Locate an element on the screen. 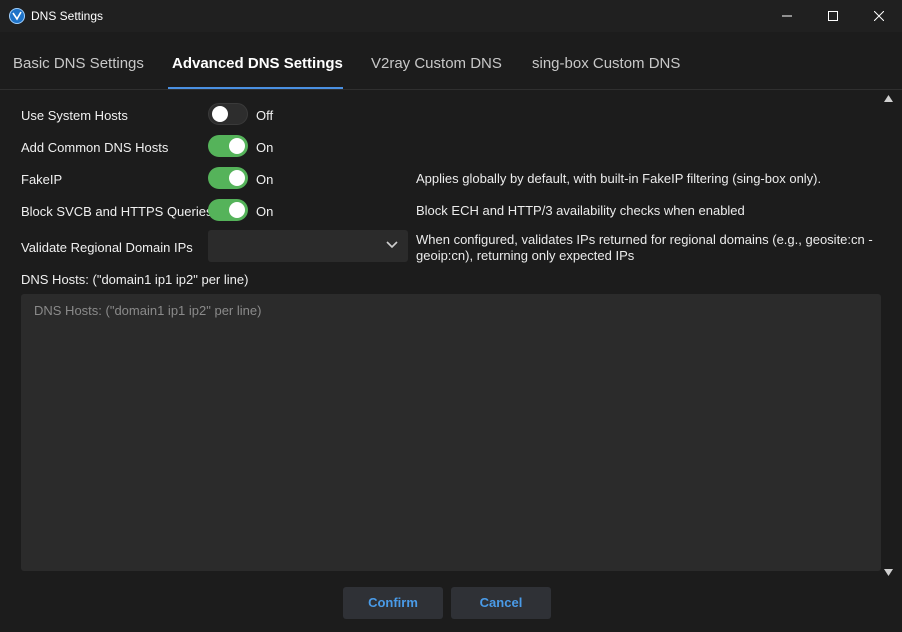 The height and width of the screenshot is (632, 902). active-tab-indicator is located at coordinates (255, 88).